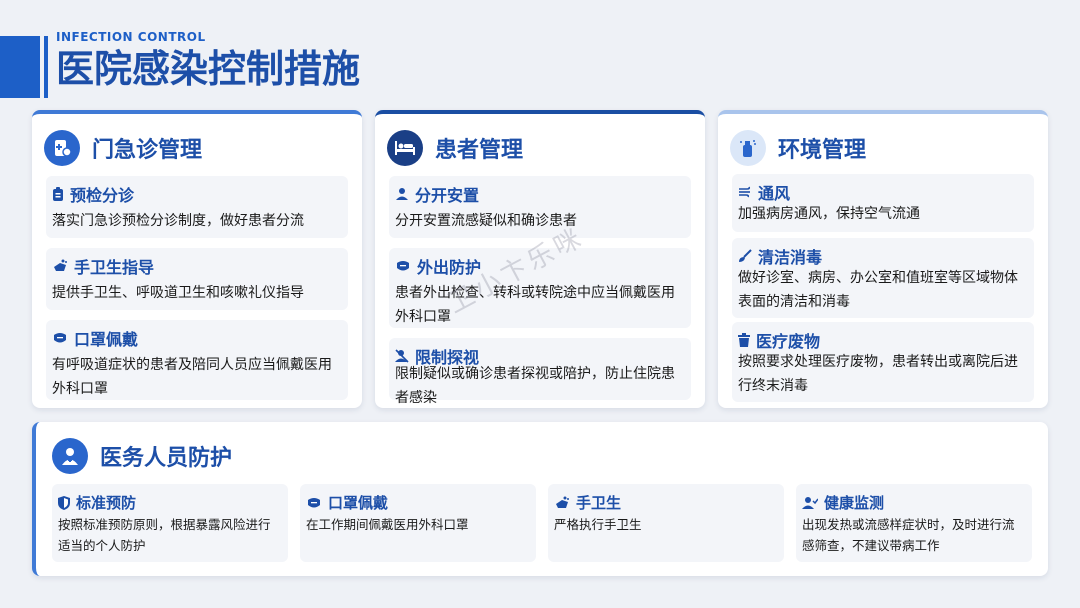  I want to click on card-header: 门急诊管理, so click(123, 148).